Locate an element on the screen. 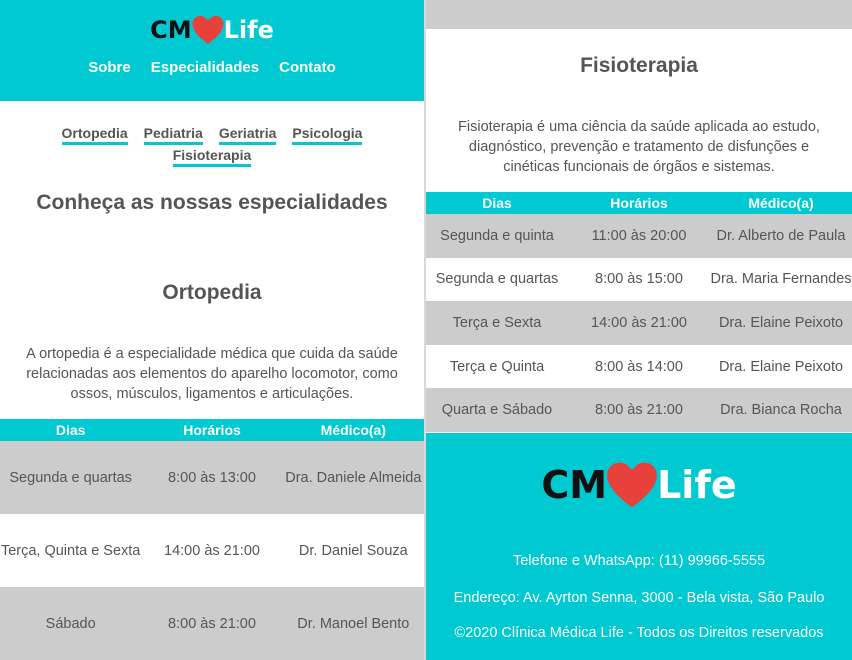 This screenshot has width=852, height=660. nav-especialidades: Especialidades is located at coordinates (205, 67).